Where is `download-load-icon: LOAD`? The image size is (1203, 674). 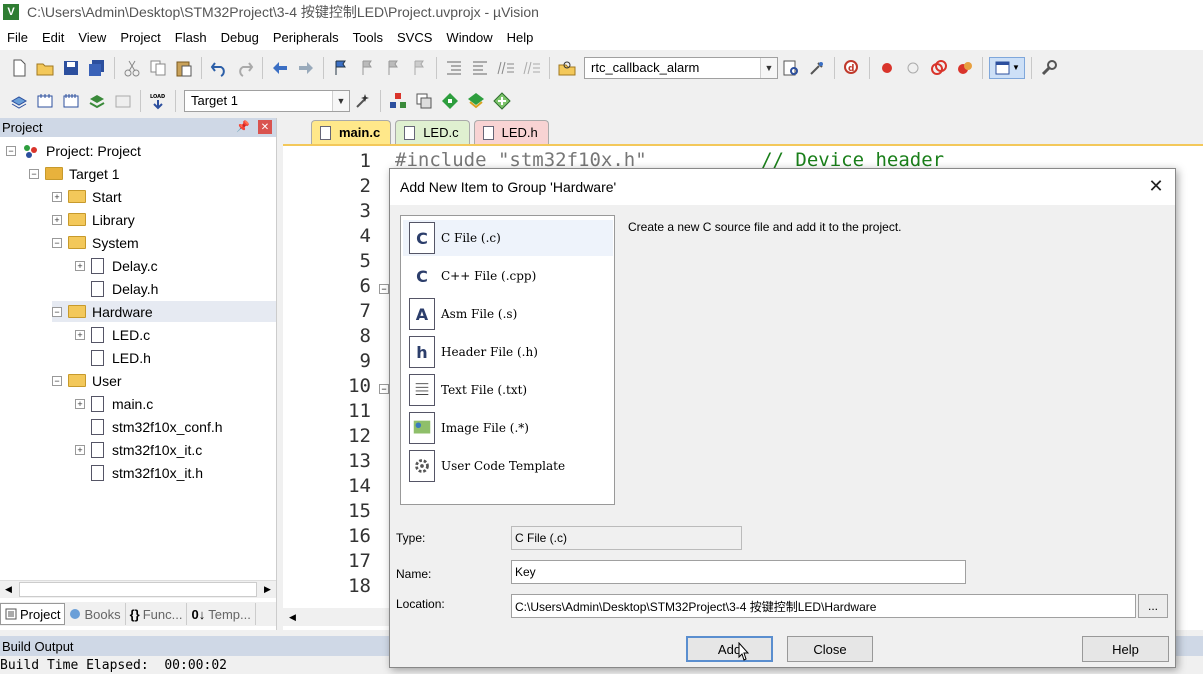 download-load-icon: LOAD is located at coordinates (158, 101).